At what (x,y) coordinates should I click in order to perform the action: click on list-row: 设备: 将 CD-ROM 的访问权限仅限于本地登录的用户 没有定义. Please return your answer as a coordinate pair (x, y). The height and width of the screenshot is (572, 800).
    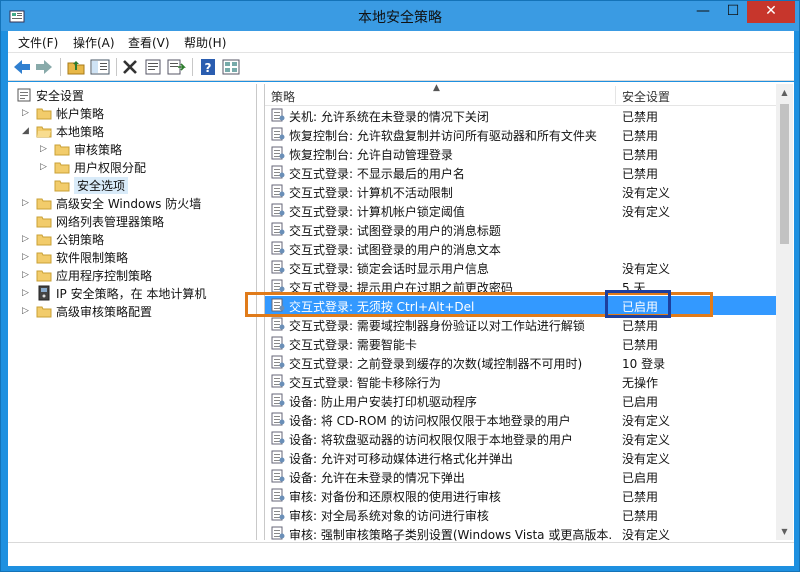
    Looking at the image, I should click on (520, 419).